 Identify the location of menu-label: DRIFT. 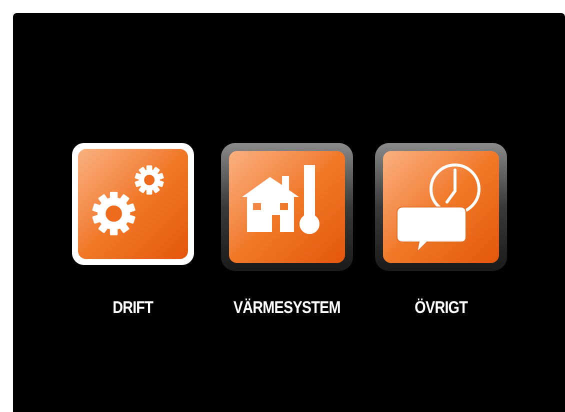
(133, 308).